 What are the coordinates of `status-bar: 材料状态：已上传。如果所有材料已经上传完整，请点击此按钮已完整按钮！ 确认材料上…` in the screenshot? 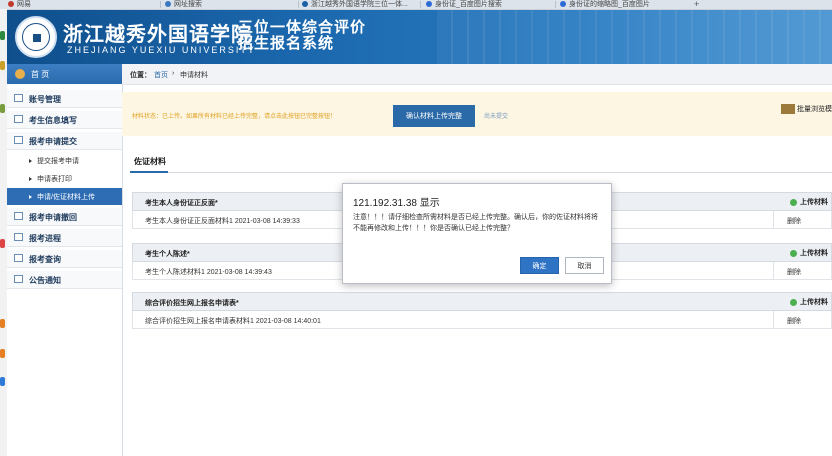 It's located at (477, 114).